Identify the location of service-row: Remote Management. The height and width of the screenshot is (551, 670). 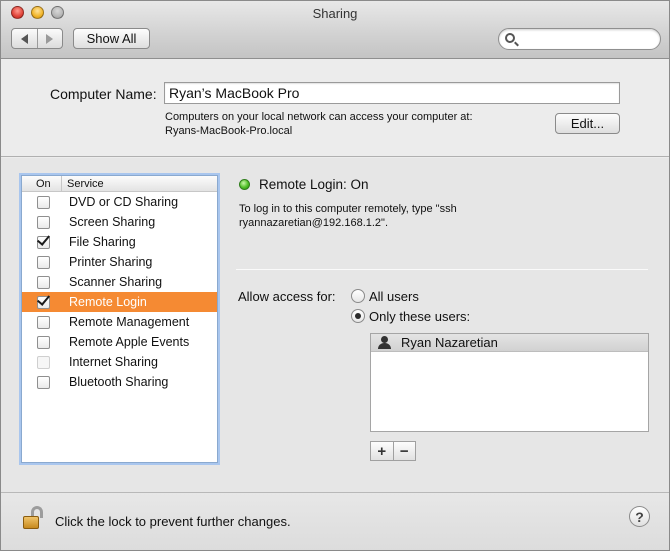
(119, 322).